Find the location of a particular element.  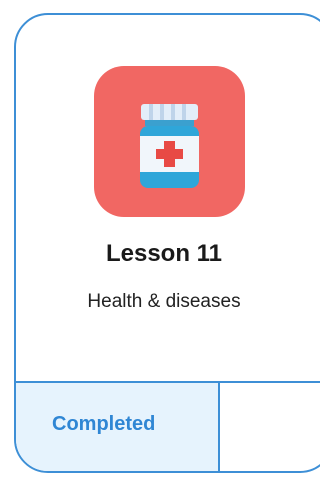

lesson-subtitle: Health & diseases is located at coordinates (164, 301).